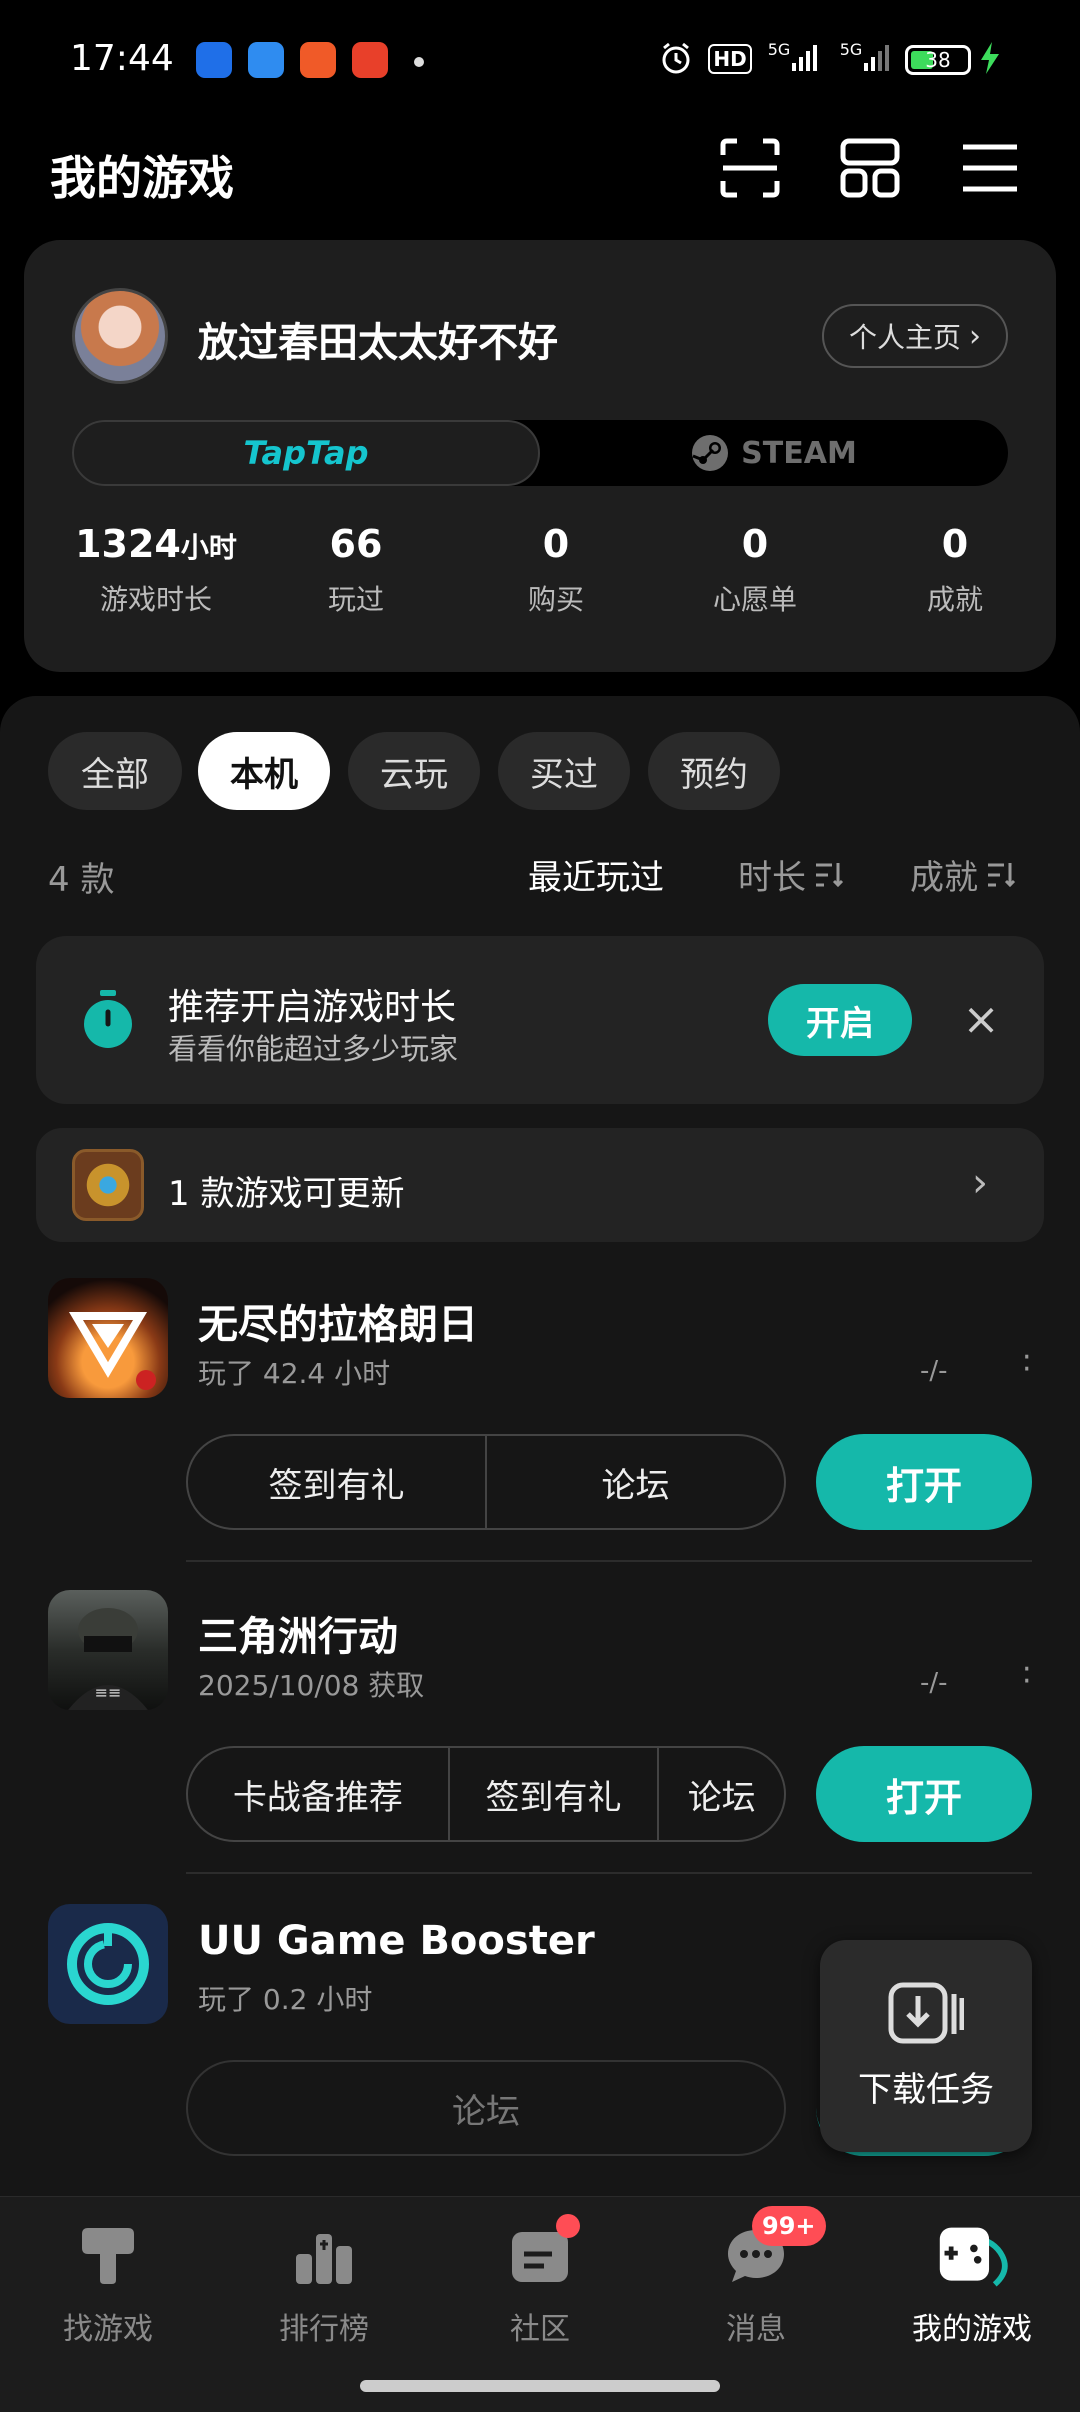 The image size is (1080, 2412). I want to click on nav-label: 我的游戏, so click(972, 2329).